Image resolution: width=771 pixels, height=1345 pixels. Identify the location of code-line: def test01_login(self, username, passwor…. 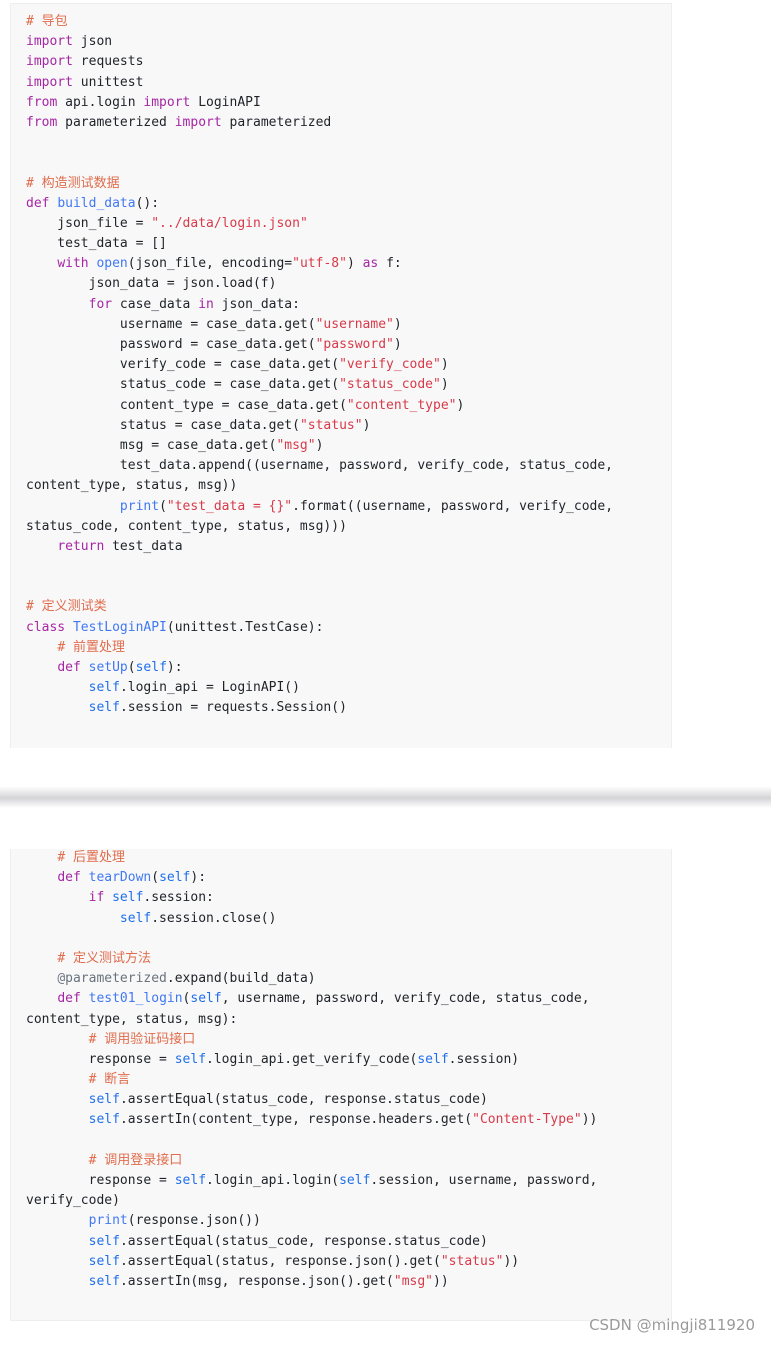
(323, 999).